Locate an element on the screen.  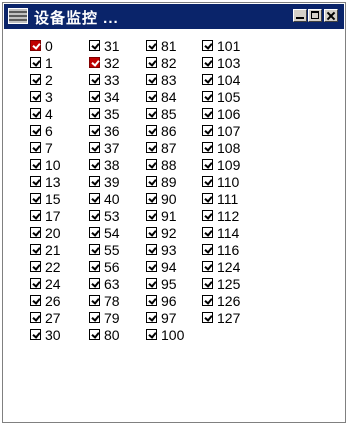
device-checkbox: 20 is located at coordinates (45, 232).